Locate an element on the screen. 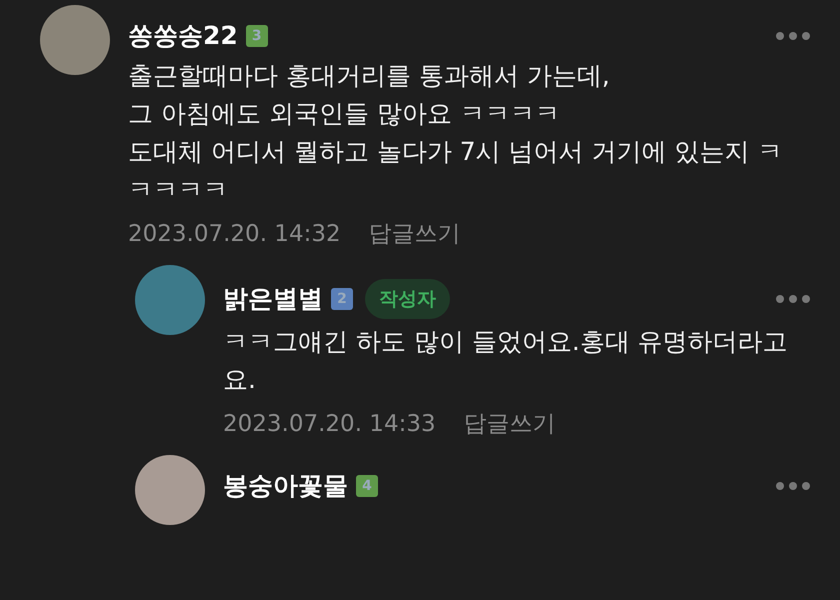 The image size is (840, 600). level-badge: 2 is located at coordinates (342, 299).